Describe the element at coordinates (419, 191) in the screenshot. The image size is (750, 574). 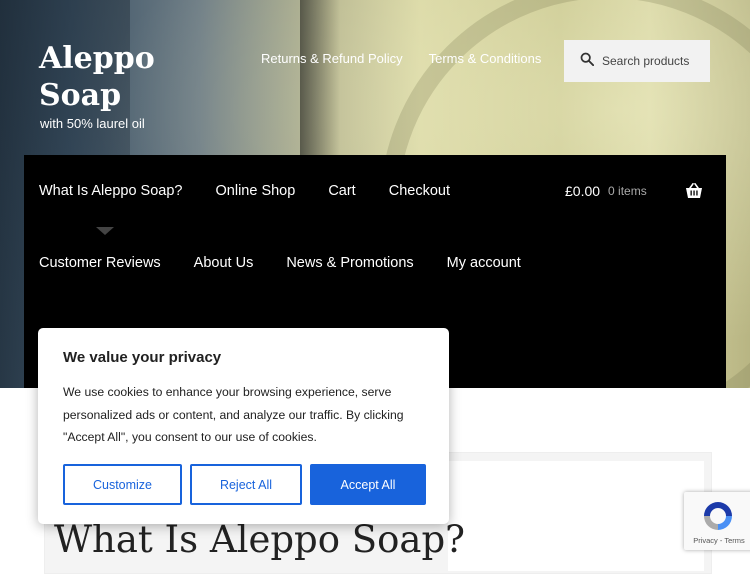
I see `nav-checkout: Checkout` at that location.